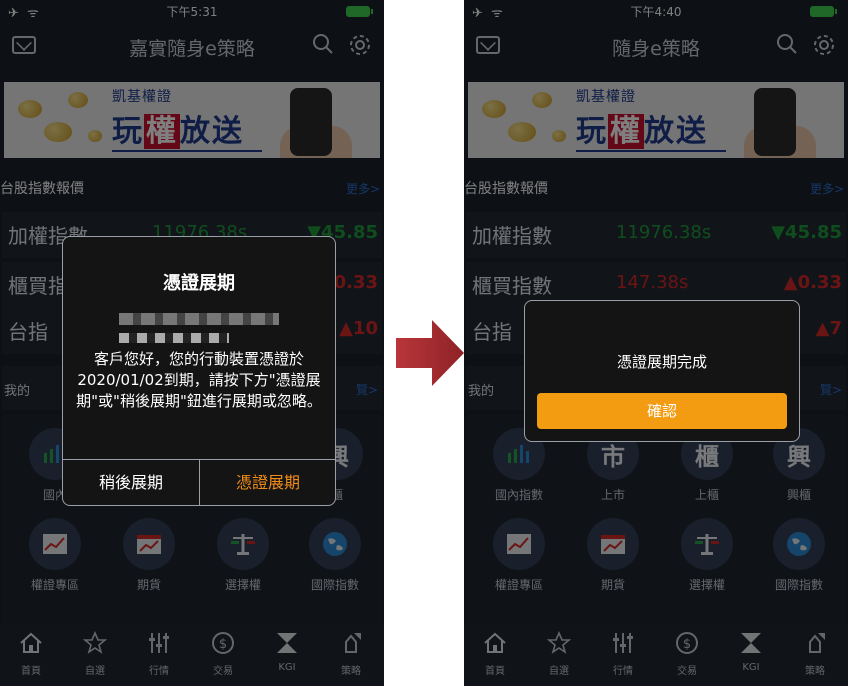  What do you see at coordinates (661, 362) in the screenshot?
I see `dialog-message: 憑證展期完成` at bounding box center [661, 362].